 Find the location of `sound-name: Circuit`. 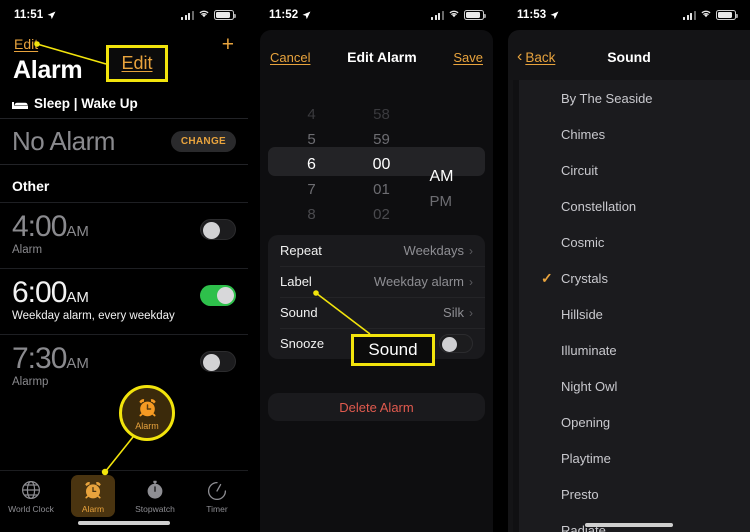

sound-name: Circuit is located at coordinates (579, 170).